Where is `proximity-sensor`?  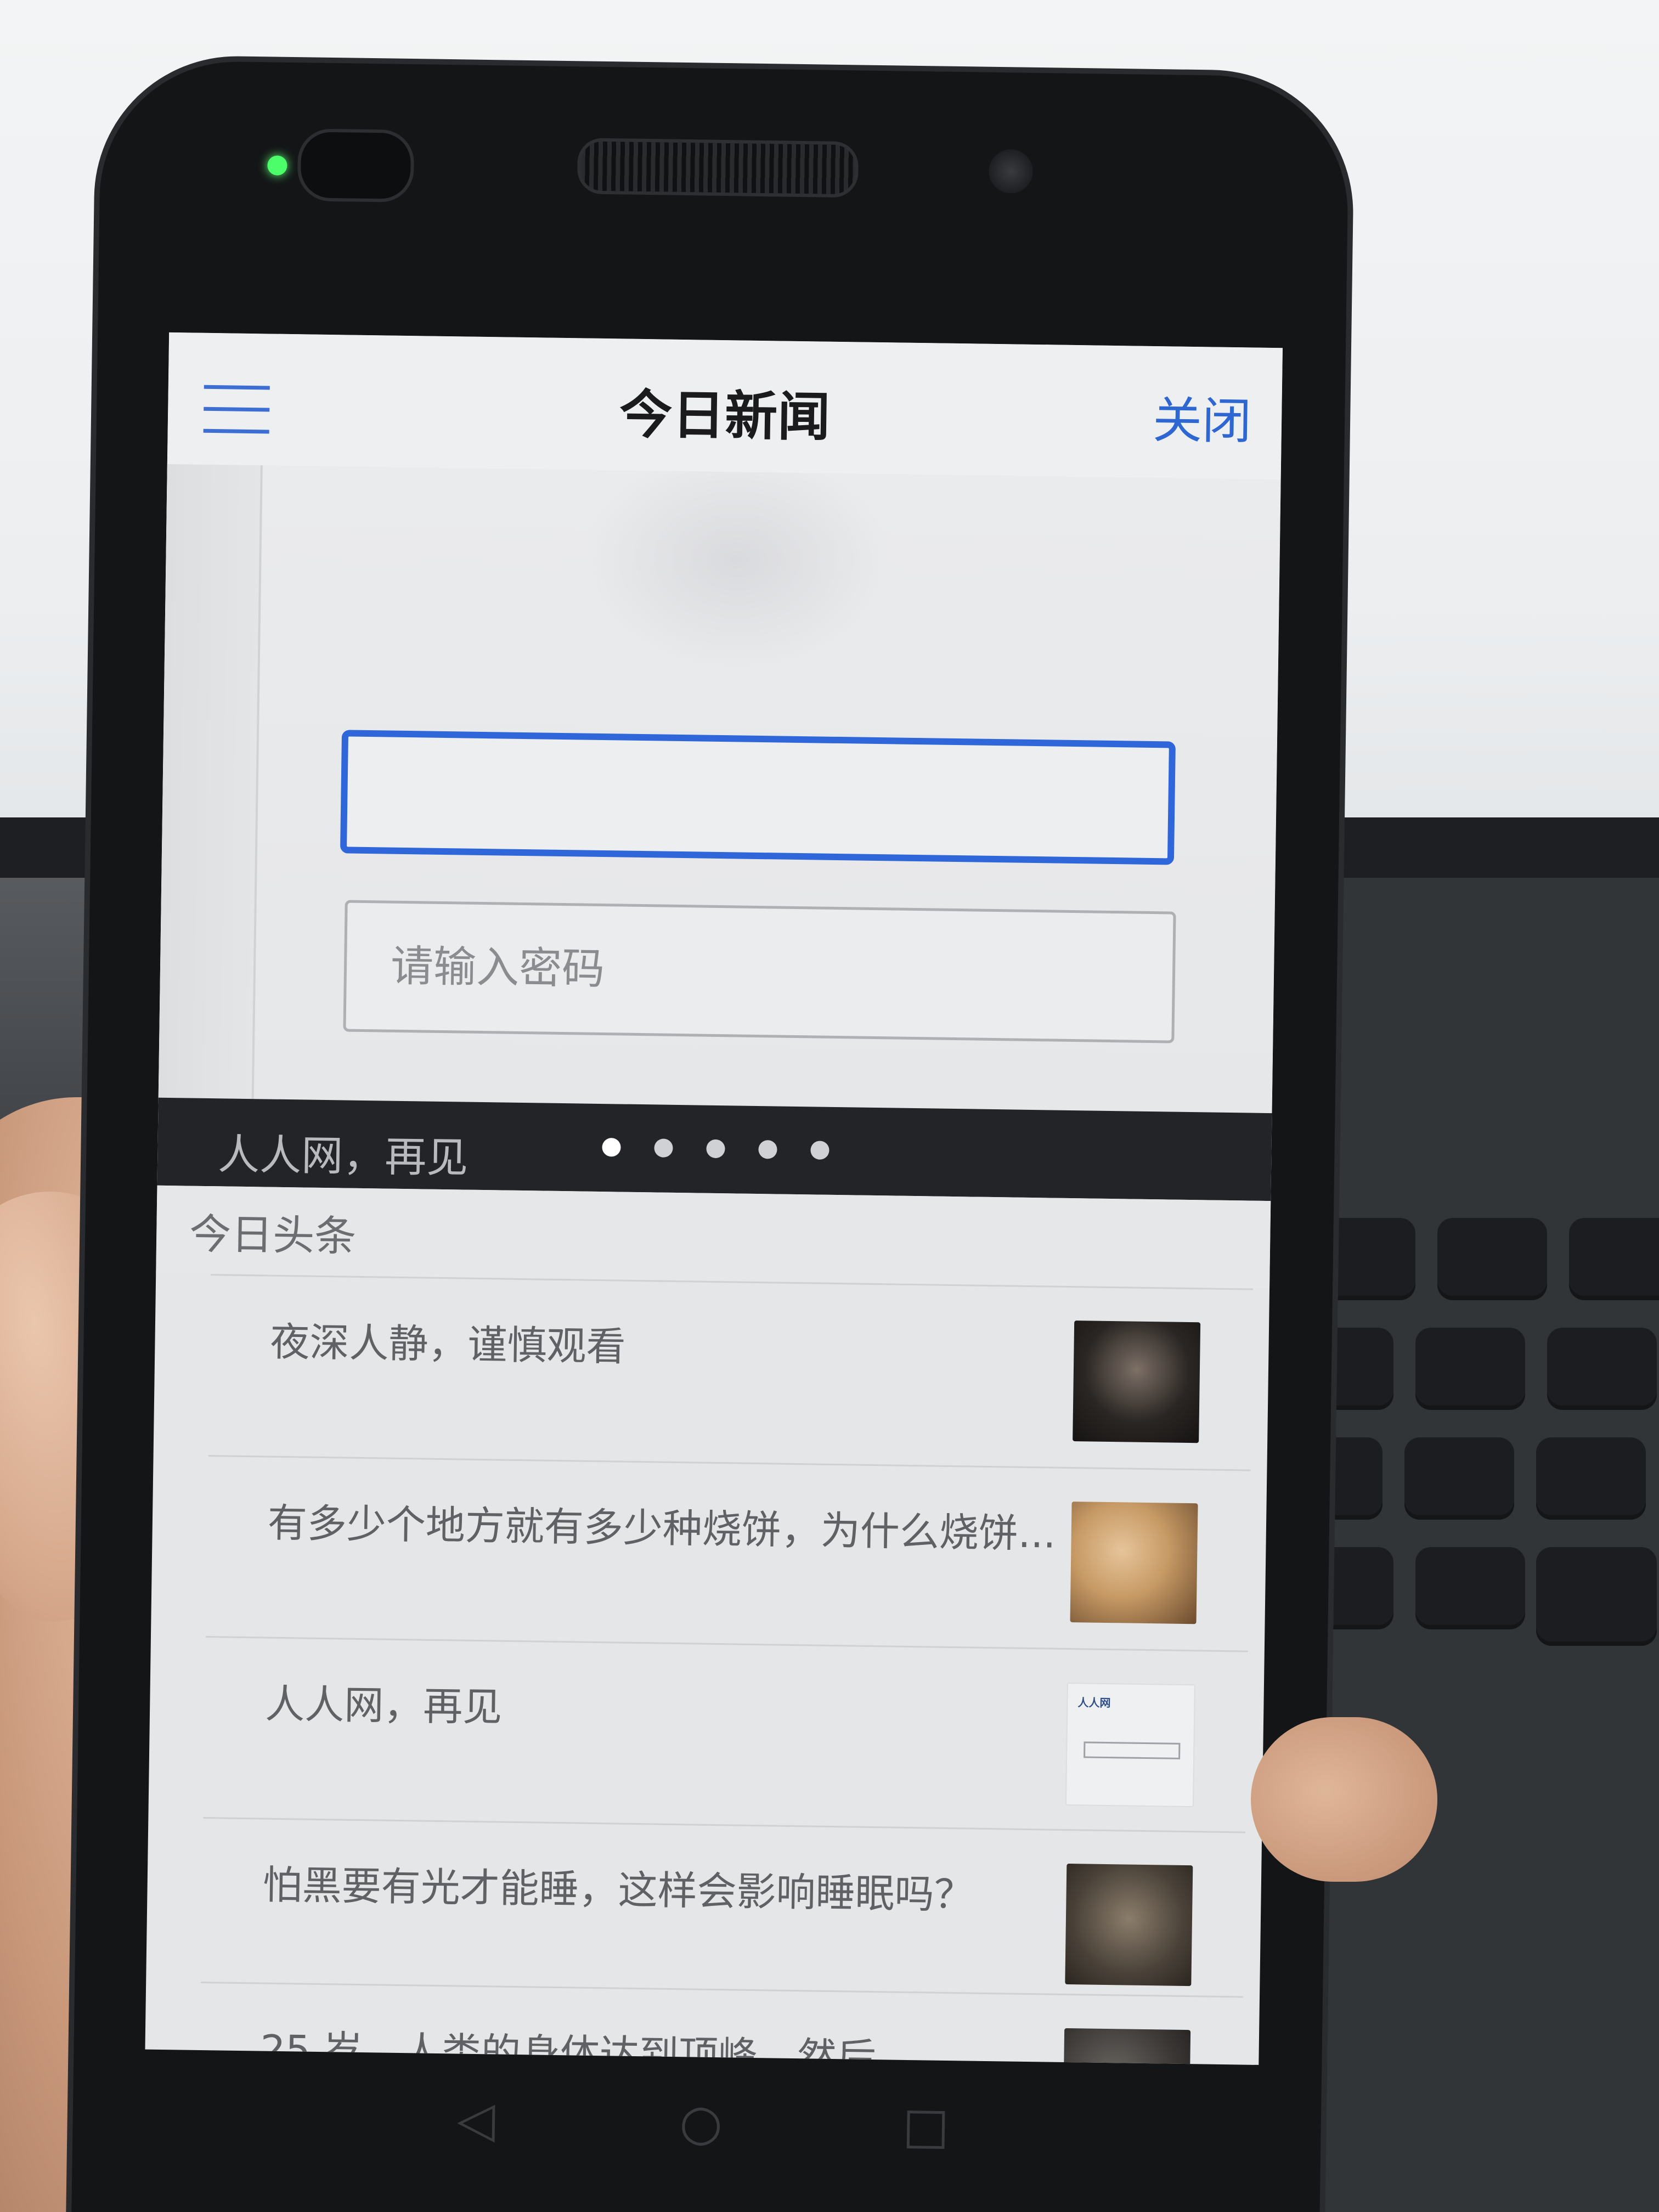
proximity-sensor is located at coordinates (1010, 171).